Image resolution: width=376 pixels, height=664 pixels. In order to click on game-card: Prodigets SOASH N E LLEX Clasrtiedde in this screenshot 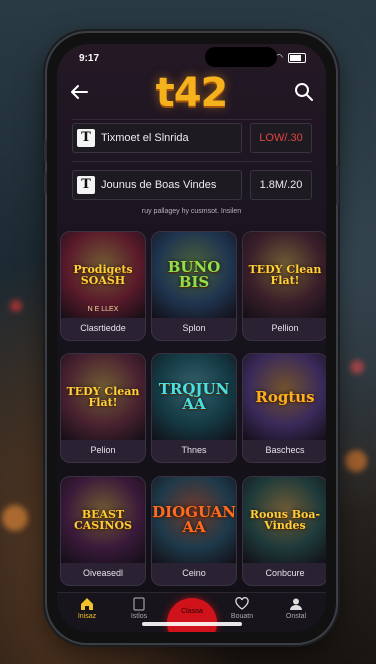, I will do `click(103, 286)`.